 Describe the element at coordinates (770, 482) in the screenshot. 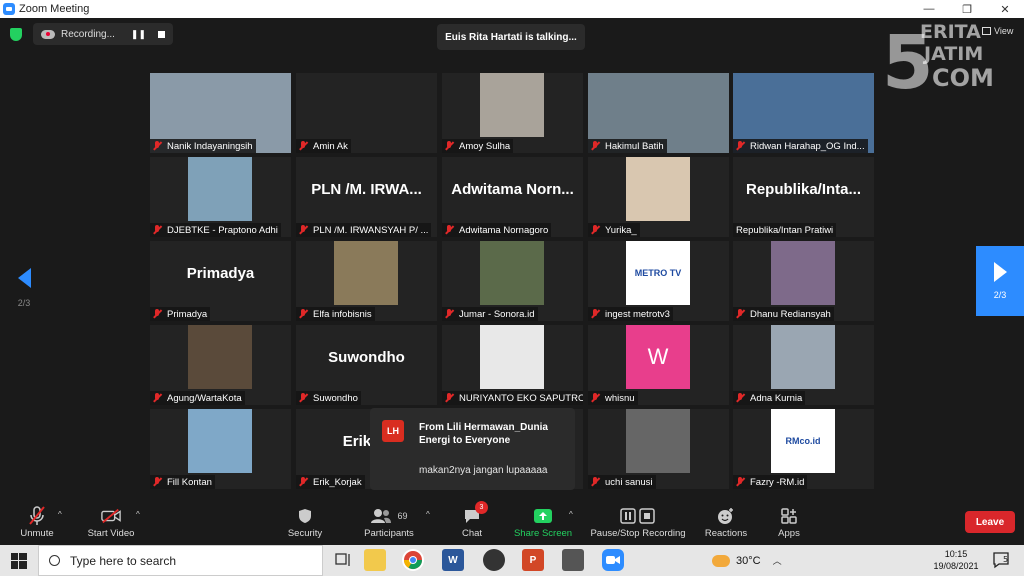

I see `participant-name-label: Fazry -RM.id` at that location.